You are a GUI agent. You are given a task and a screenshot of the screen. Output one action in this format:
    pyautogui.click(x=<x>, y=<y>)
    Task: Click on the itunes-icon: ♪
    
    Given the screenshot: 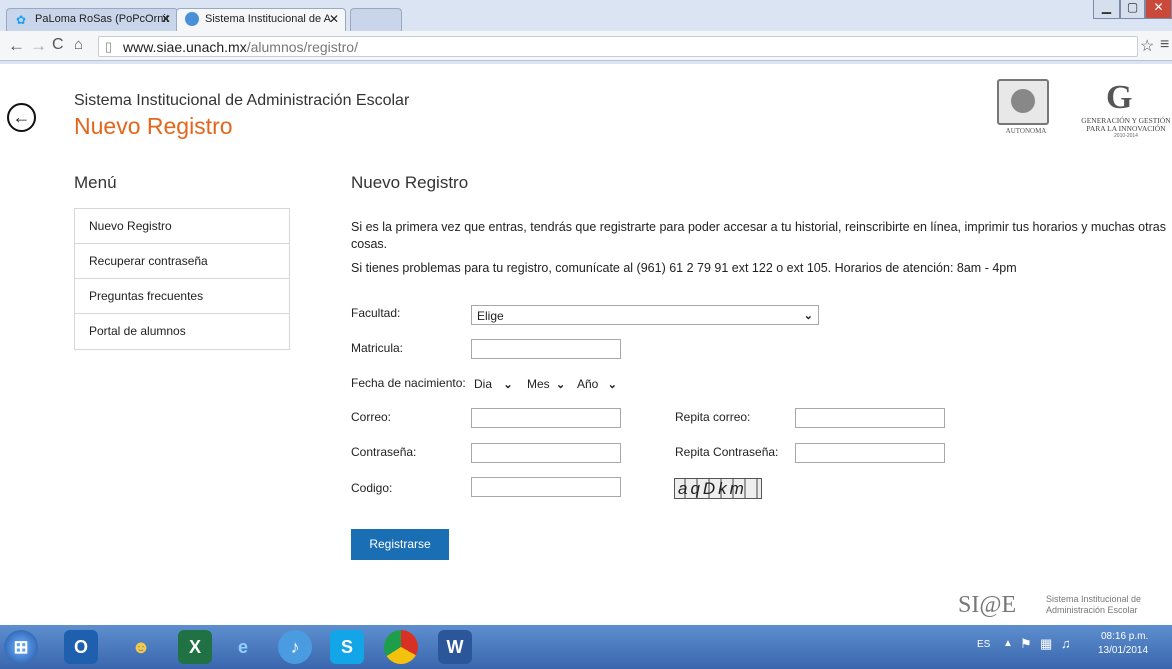 What is the action you would take?
    pyautogui.click(x=295, y=647)
    